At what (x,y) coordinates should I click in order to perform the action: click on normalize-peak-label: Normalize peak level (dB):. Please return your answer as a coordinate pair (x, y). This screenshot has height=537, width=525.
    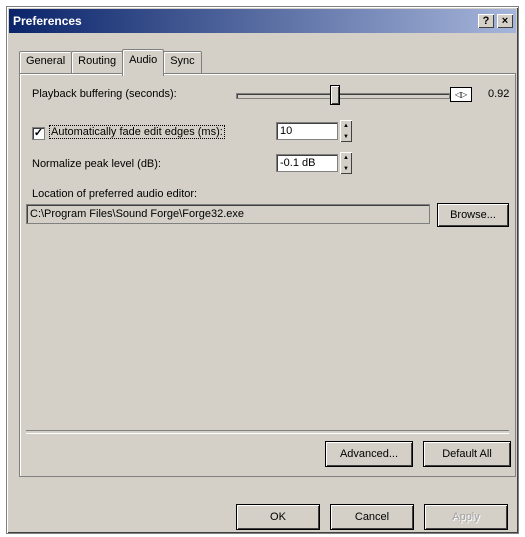
    Looking at the image, I should click on (96, 164).